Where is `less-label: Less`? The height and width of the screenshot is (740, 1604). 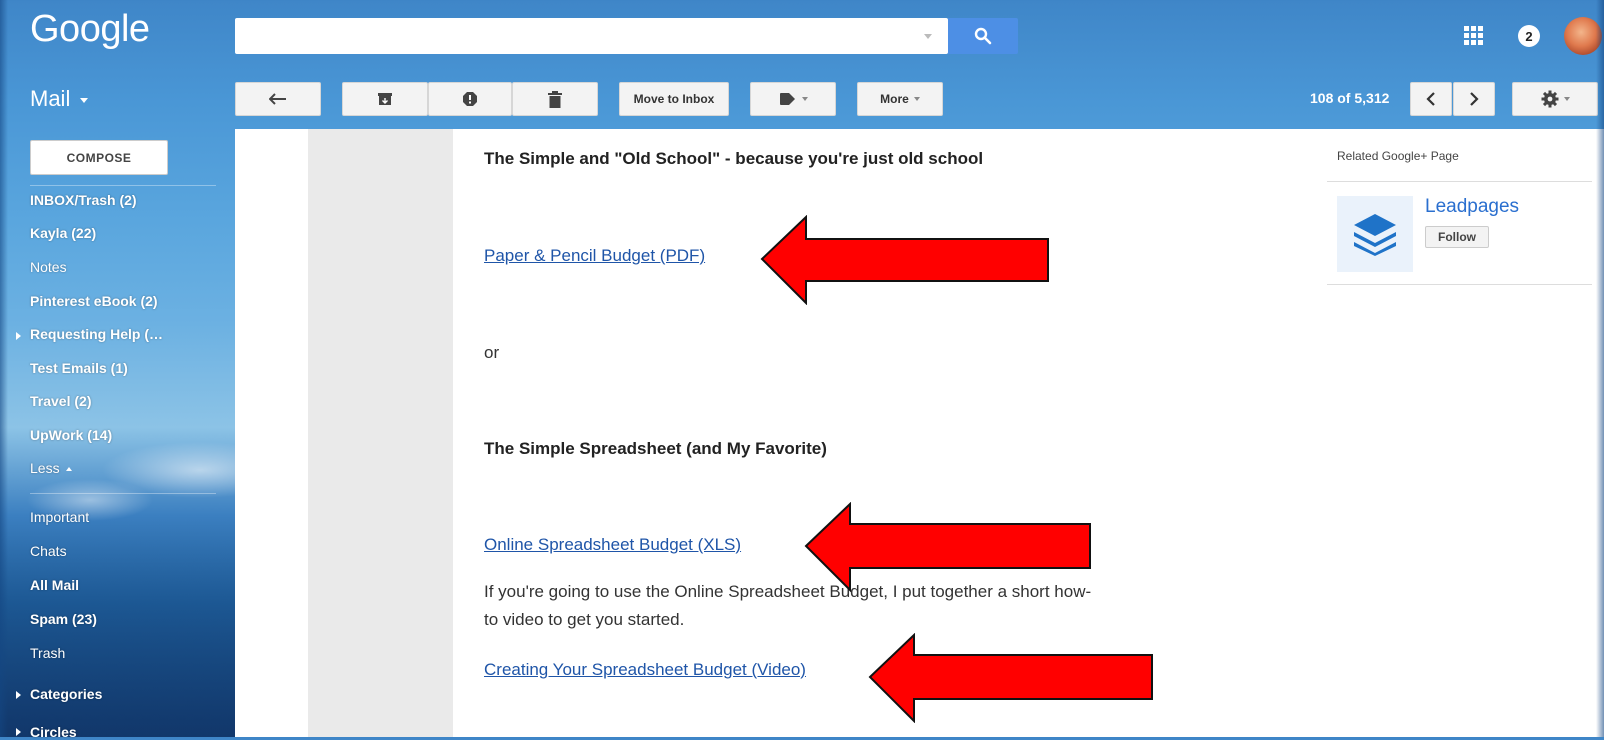 less-label: Less is located at coordinates (45, 468).